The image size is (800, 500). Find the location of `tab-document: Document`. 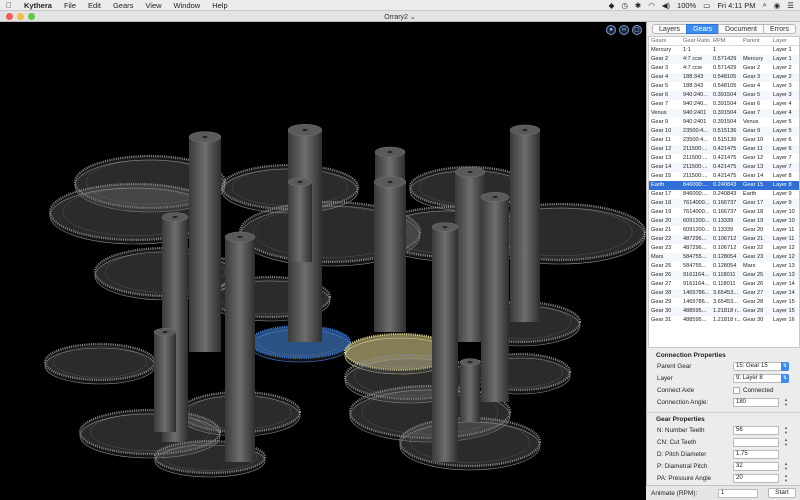

tab-document: Document is located at coordinates (740, 29).